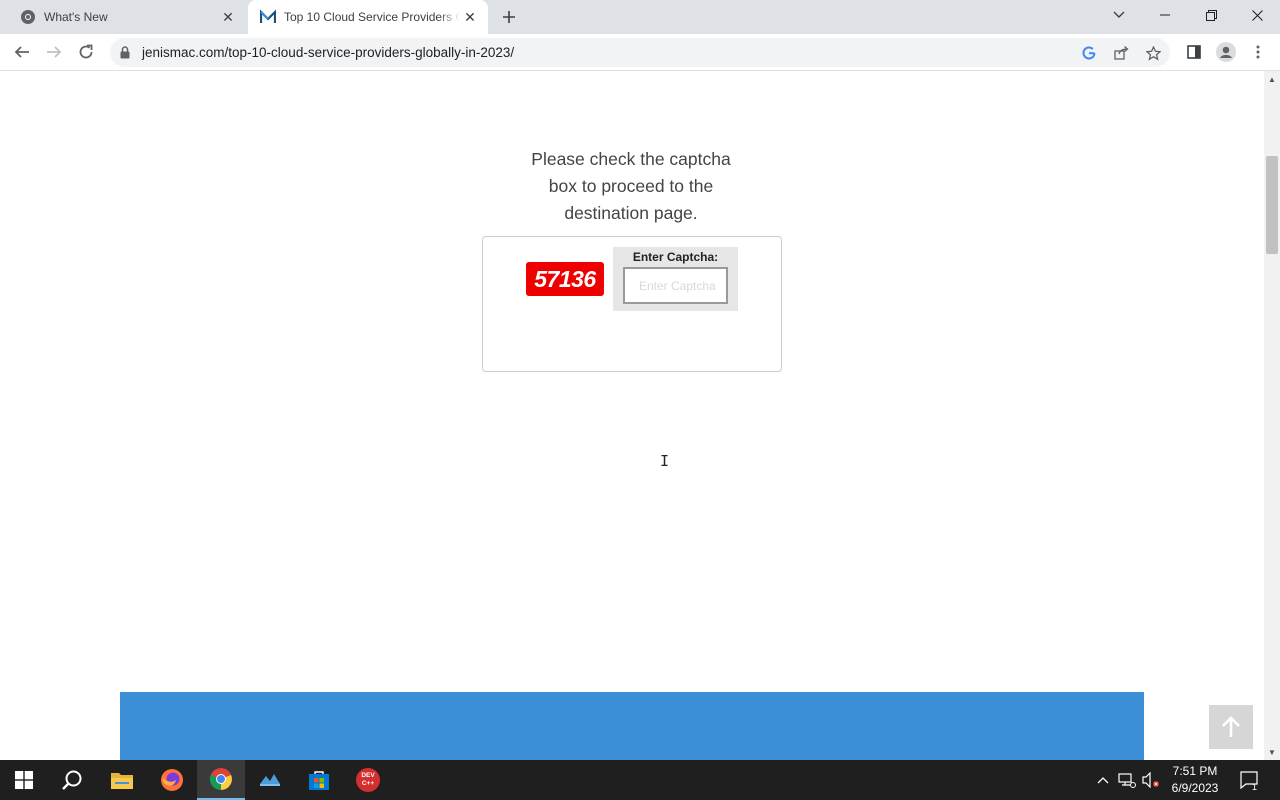  What do you see at coordinates (632, 726) in the screenshot?
I see `footer-banner` at bounding box center [632, 726].